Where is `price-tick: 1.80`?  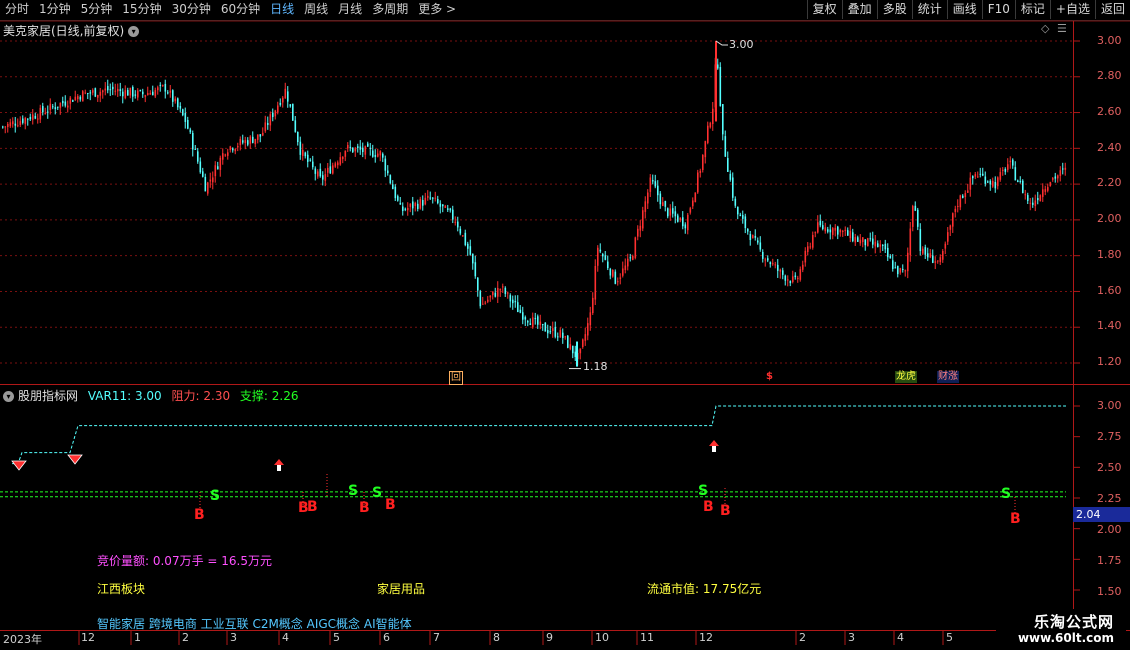
price-tick: 1.80 is located at coordinates (1109, 254).